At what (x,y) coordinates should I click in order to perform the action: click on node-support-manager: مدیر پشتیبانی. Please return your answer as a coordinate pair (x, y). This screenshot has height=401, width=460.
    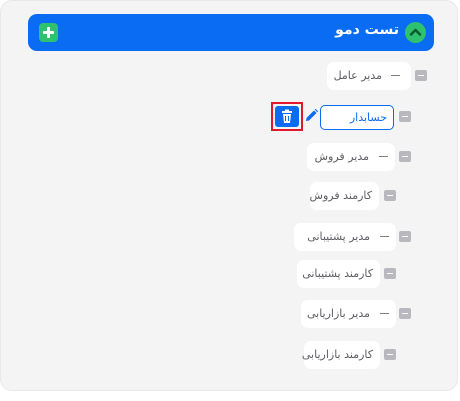
    Looking at the image, I should click on (345, 237).